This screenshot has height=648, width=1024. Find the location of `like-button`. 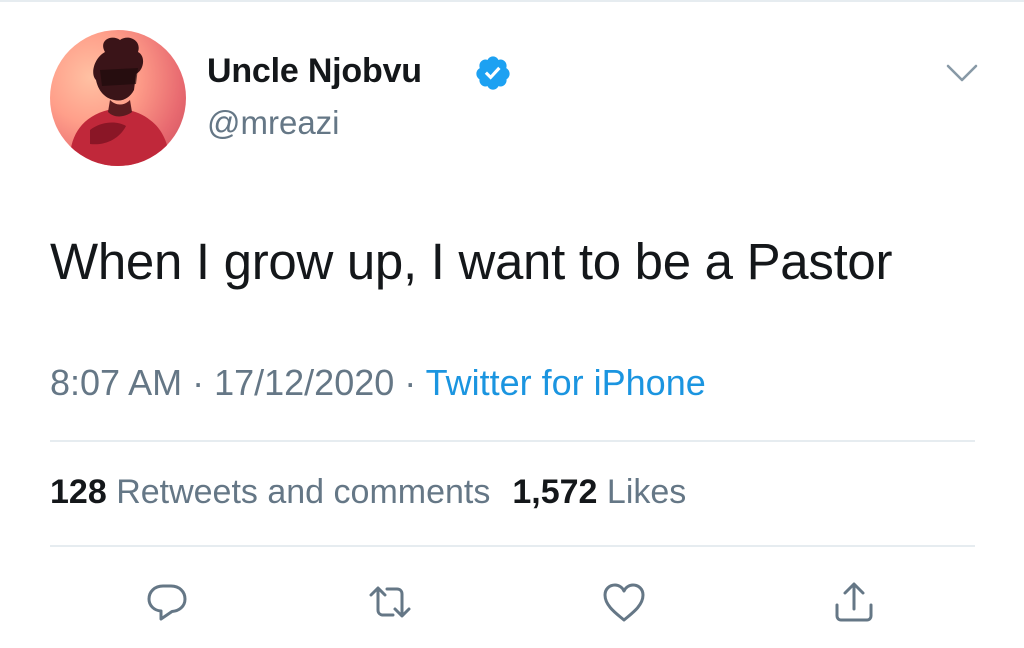

like-button is located at coordinates (624, 602).